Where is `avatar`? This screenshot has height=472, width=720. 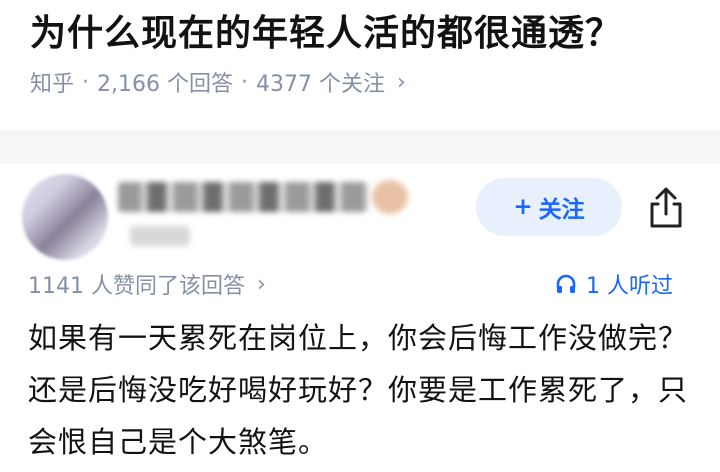 avatar is located at coordinates (65, 217).